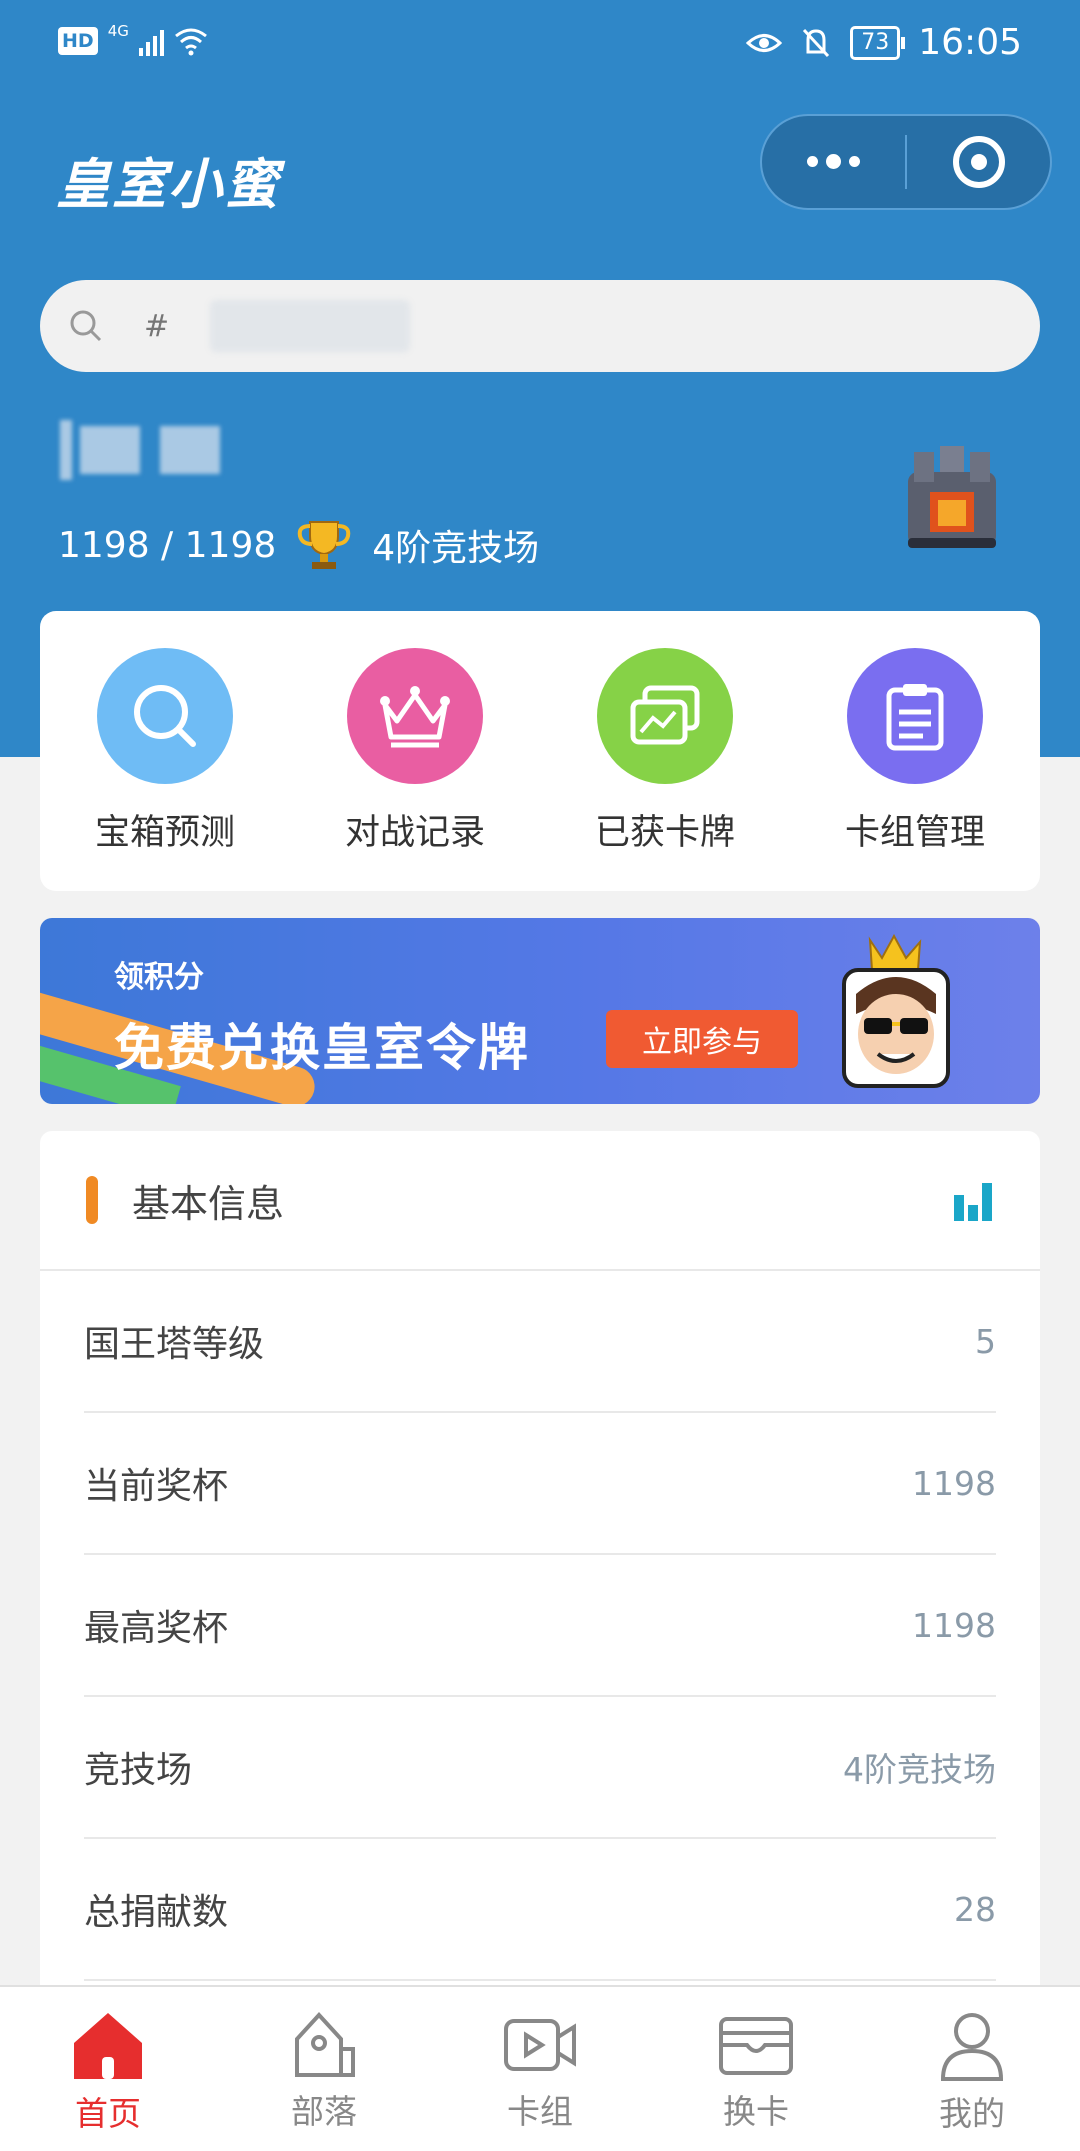 This screenshot has width=1080, height=2151. What do you see at coordinates (540, 1342) in the screenshot?
I see `info-row-king-tower: 国王塔等级 5` at bounding box center [540, 1342].